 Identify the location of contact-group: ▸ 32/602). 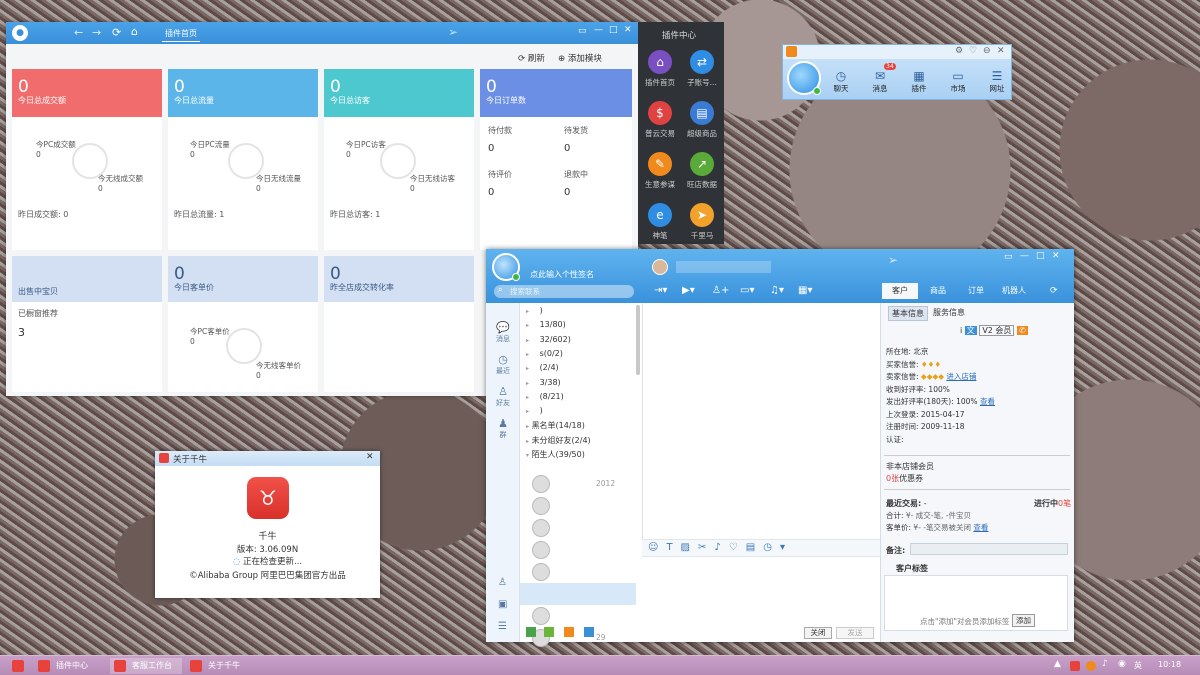
(548, 339).